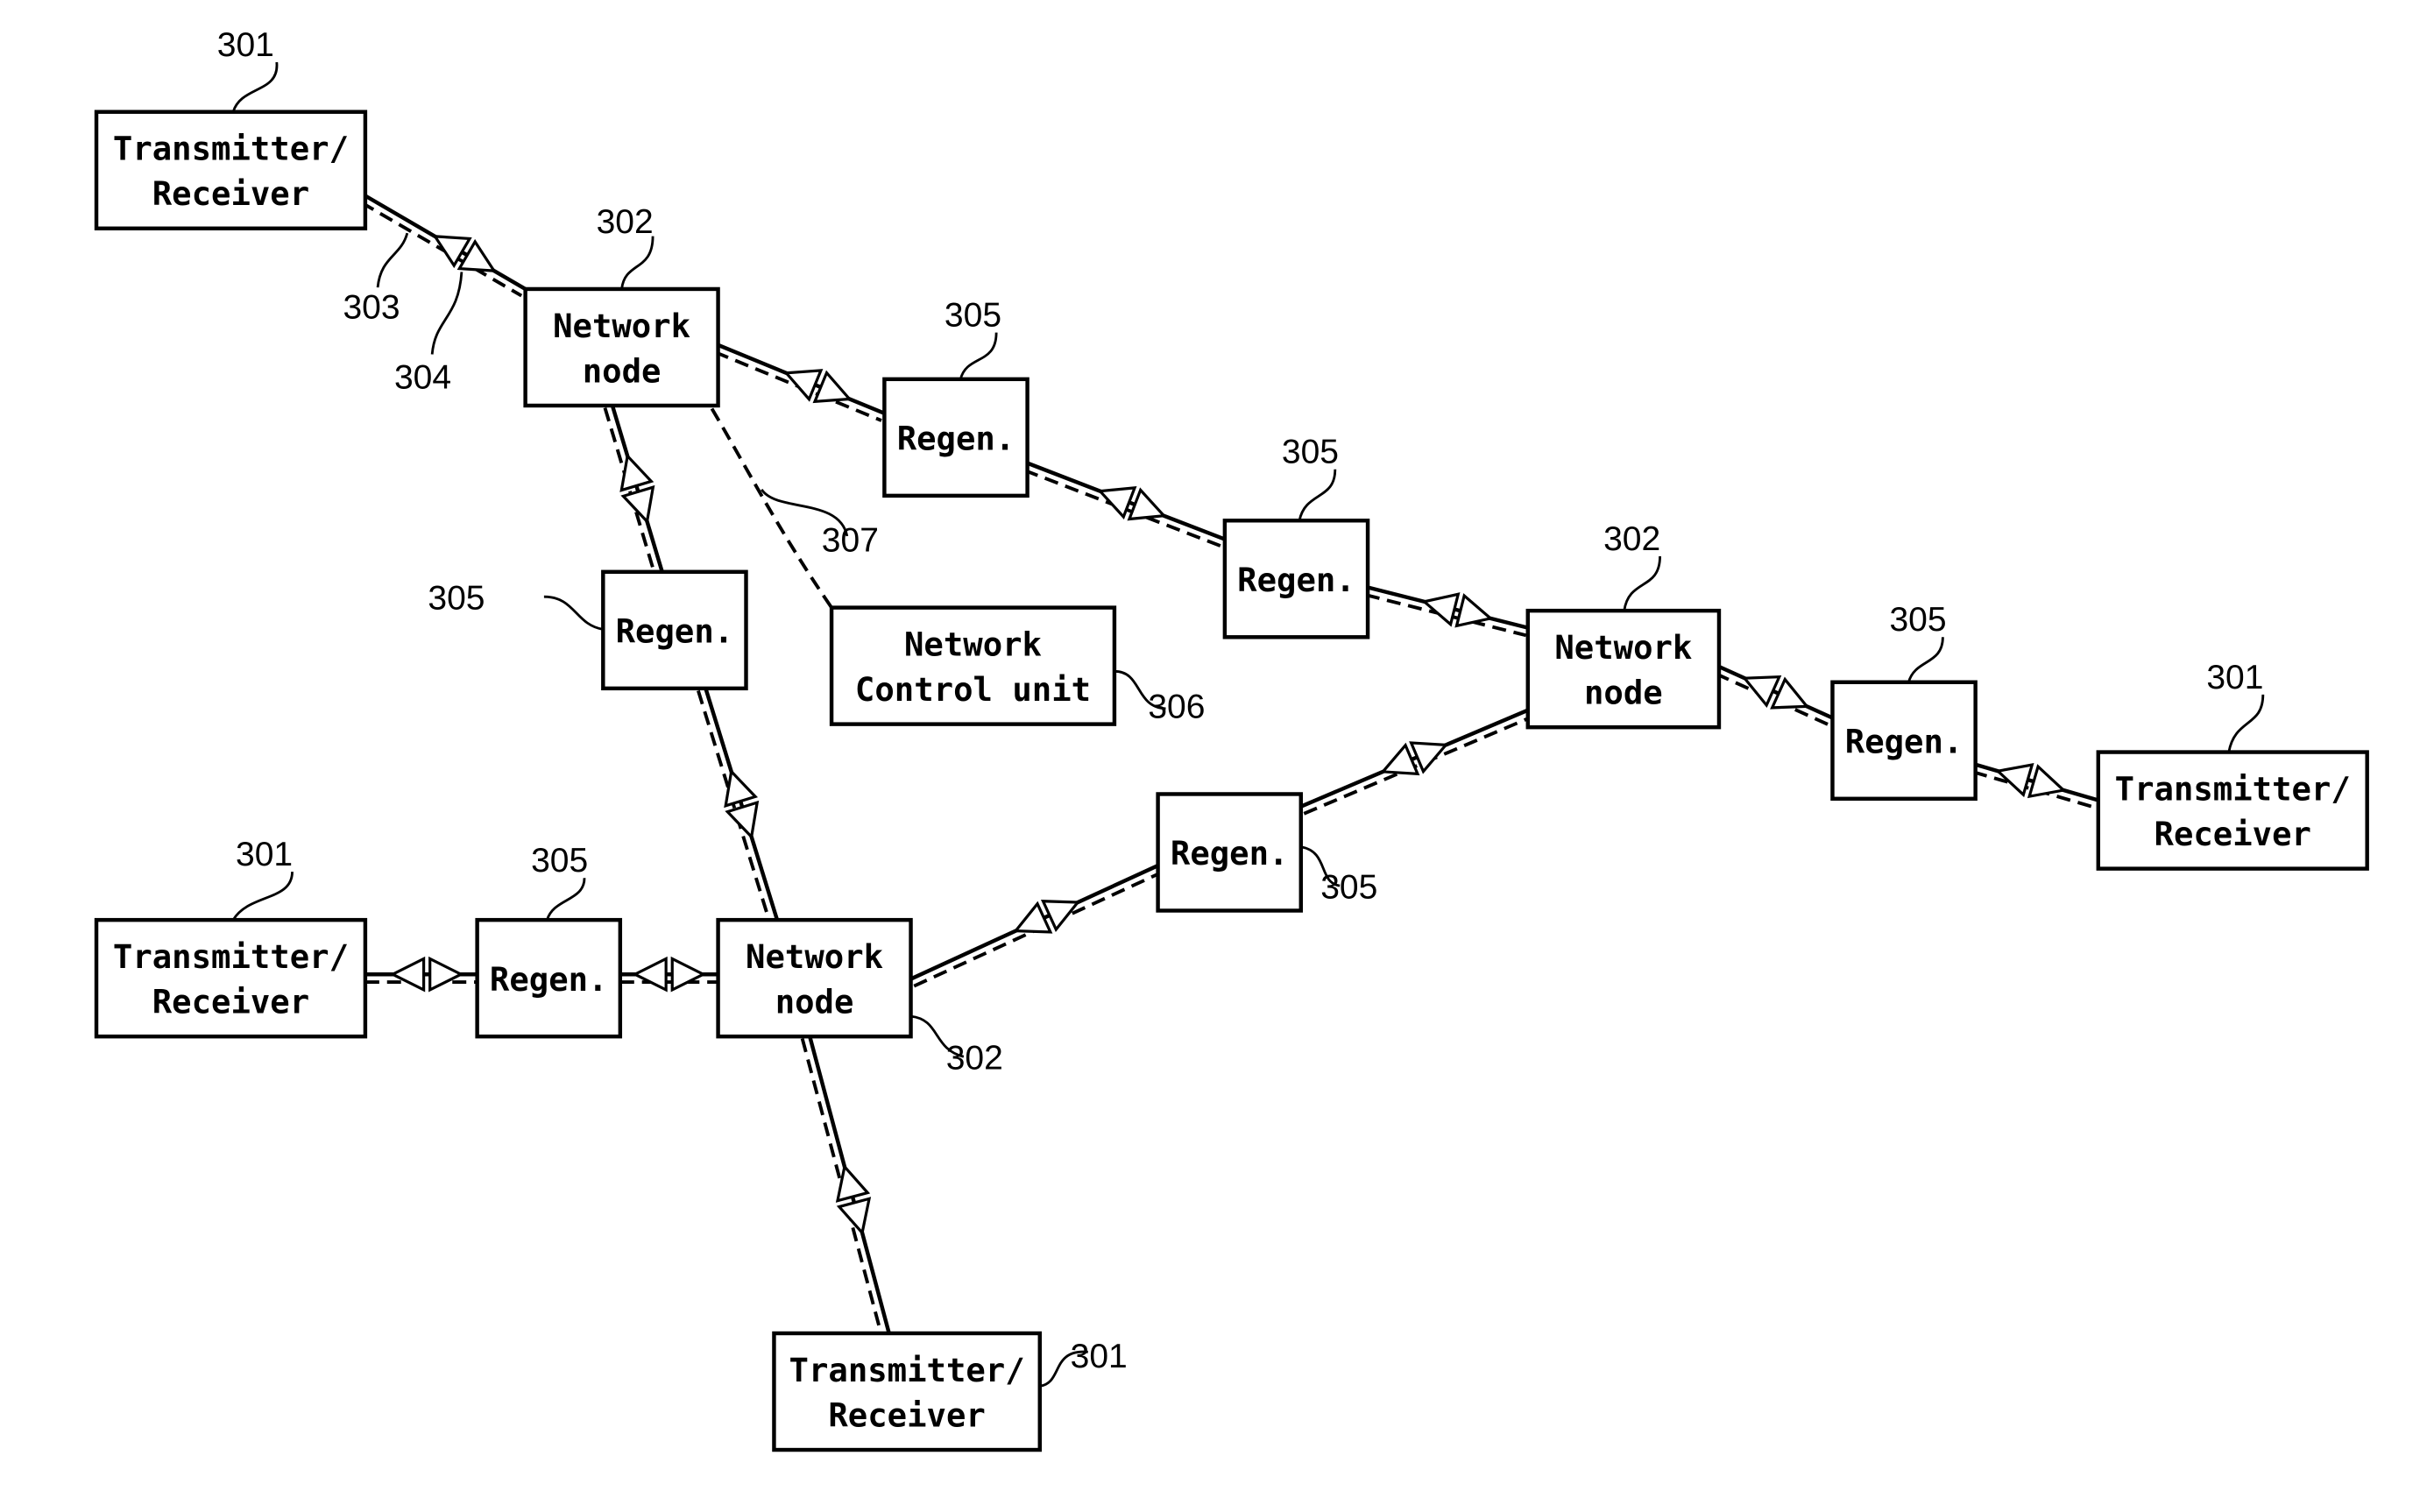 This screenshot has width=2434, height=1512. I want to click on reference-number: 306, so click(1176, 708).